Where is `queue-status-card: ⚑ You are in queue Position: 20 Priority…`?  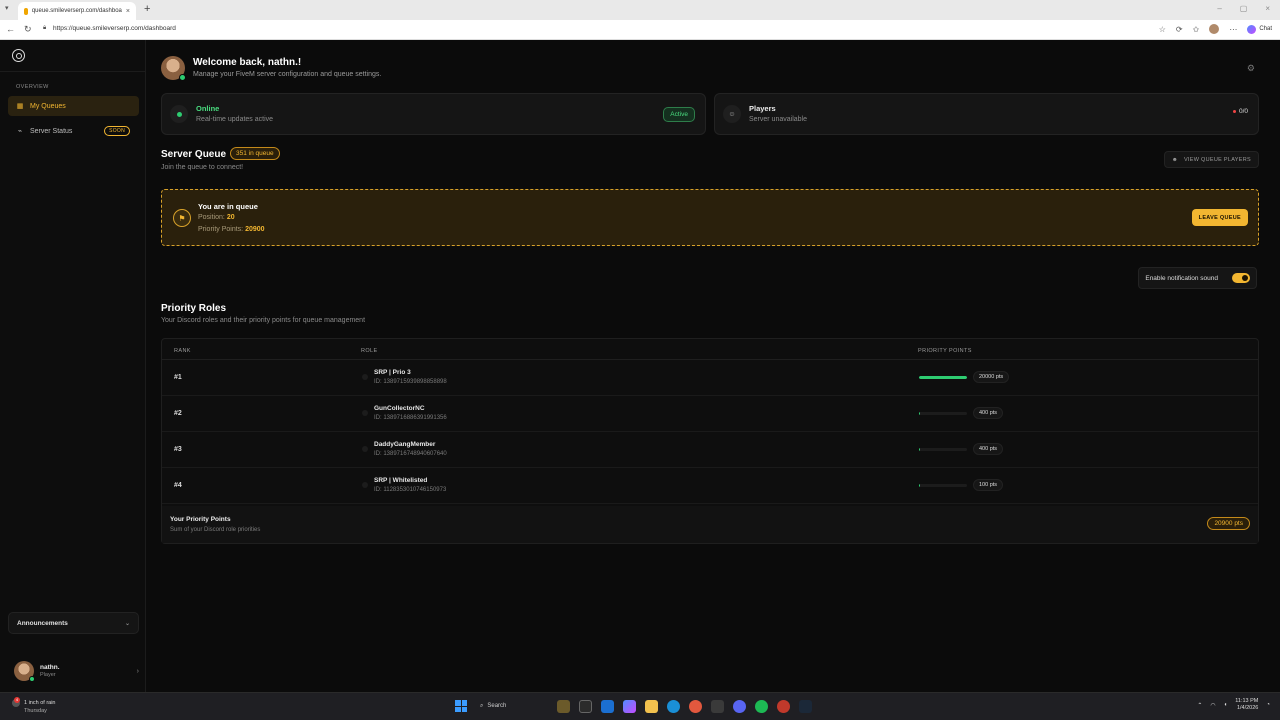
queue-status-card: ⚑ You are in queue Position: 20 Priority… is located at coordinates (710, 217).